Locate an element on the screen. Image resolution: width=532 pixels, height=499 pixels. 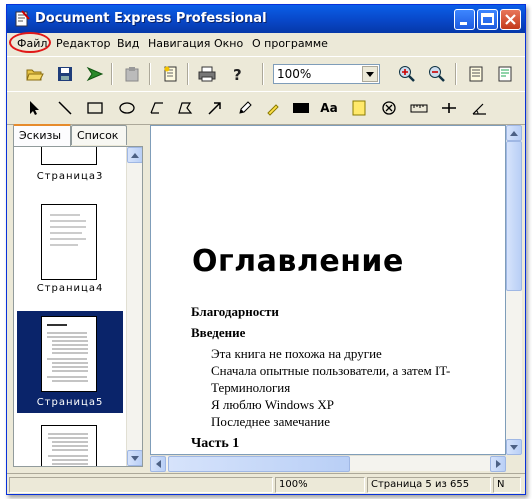
paste-button is located at coordinates (132, 74).